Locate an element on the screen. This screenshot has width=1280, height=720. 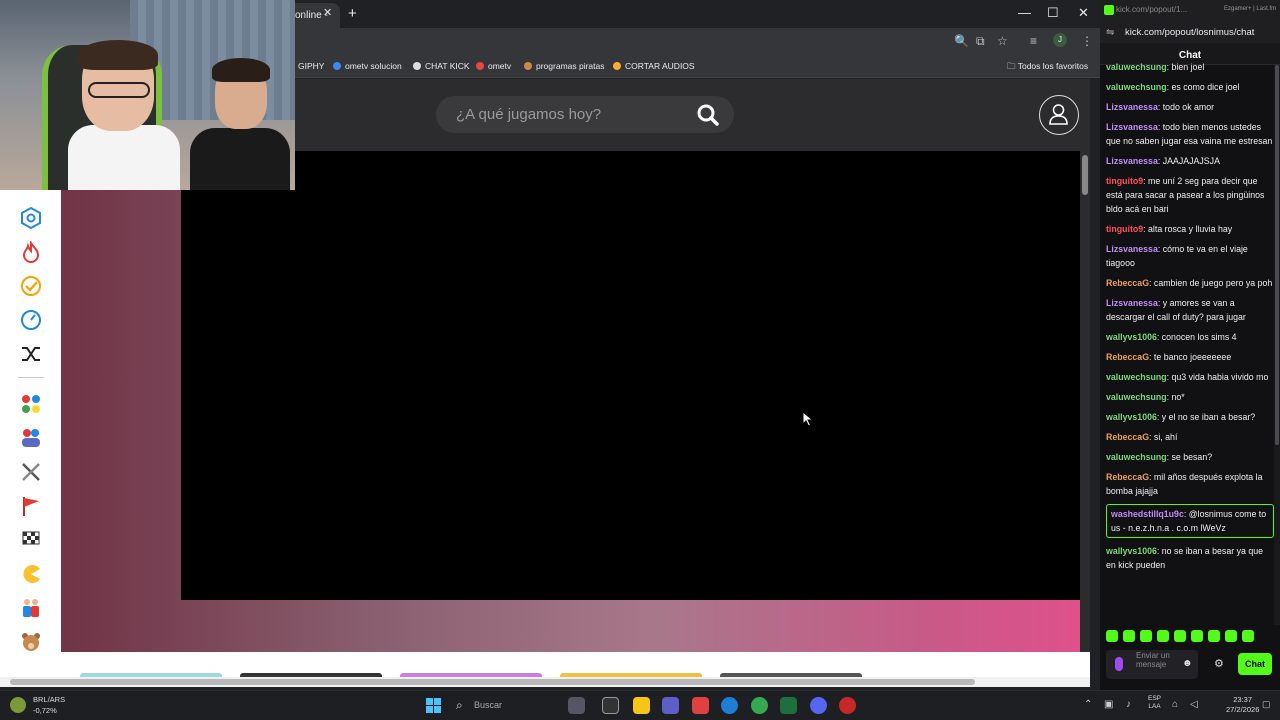
volume-icon: ◁ is located at coordinates (1194, 704).